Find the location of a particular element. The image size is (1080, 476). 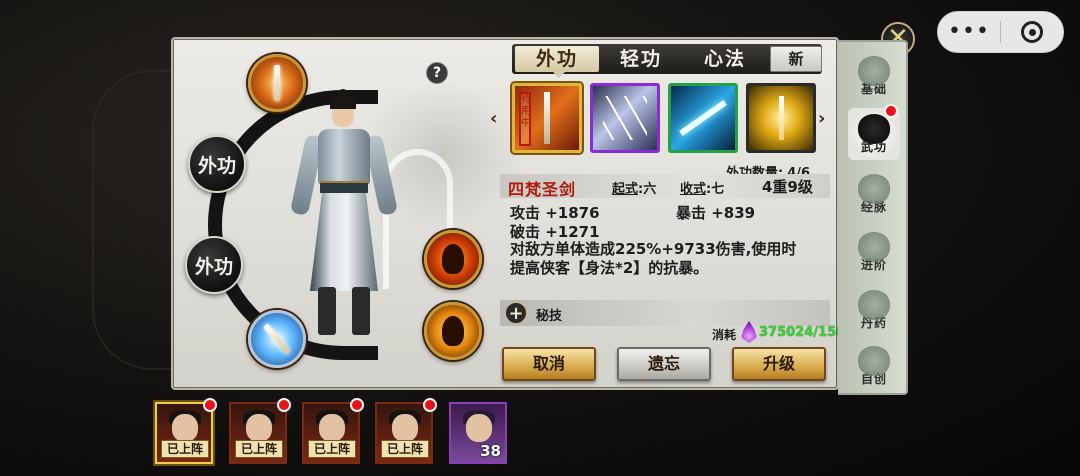

blue-streak-sword-icon is located at coordinates (703, 118).